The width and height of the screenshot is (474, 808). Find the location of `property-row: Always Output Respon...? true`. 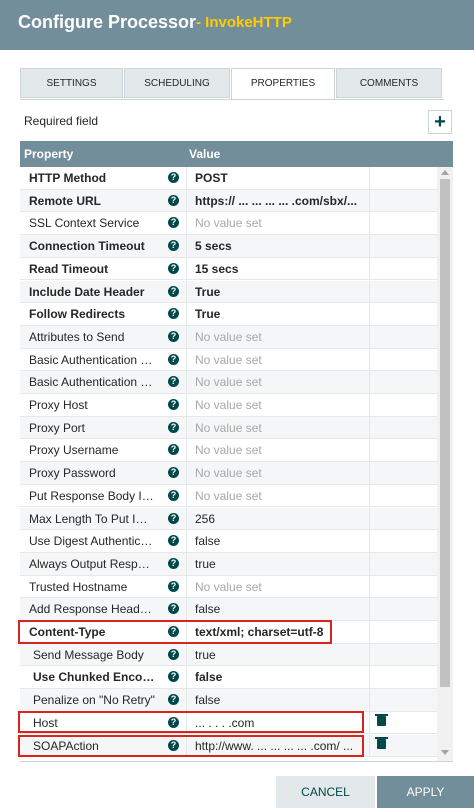

property-row: Always Output Respon...? true is located at coordinates (228, 564).